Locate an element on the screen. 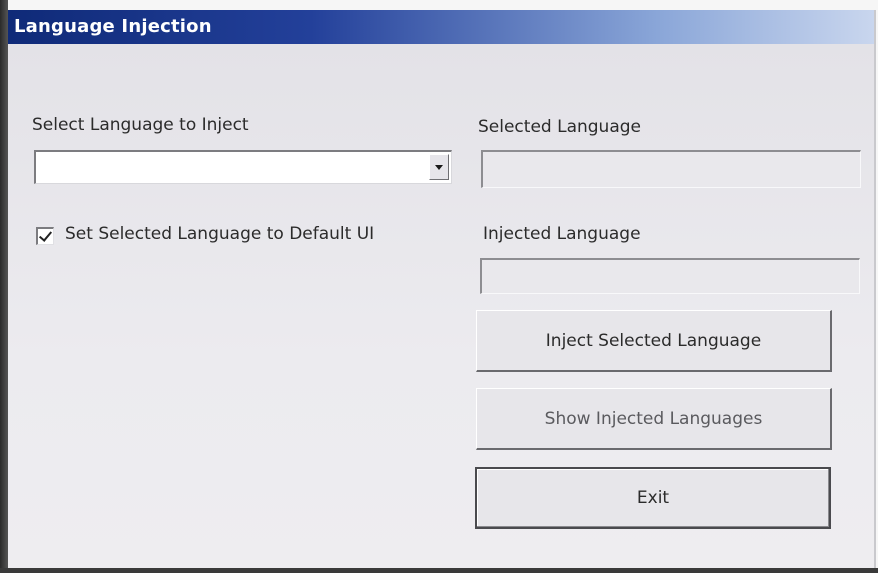  monitor-bezel-bottom is located at coordinates (439, 570).